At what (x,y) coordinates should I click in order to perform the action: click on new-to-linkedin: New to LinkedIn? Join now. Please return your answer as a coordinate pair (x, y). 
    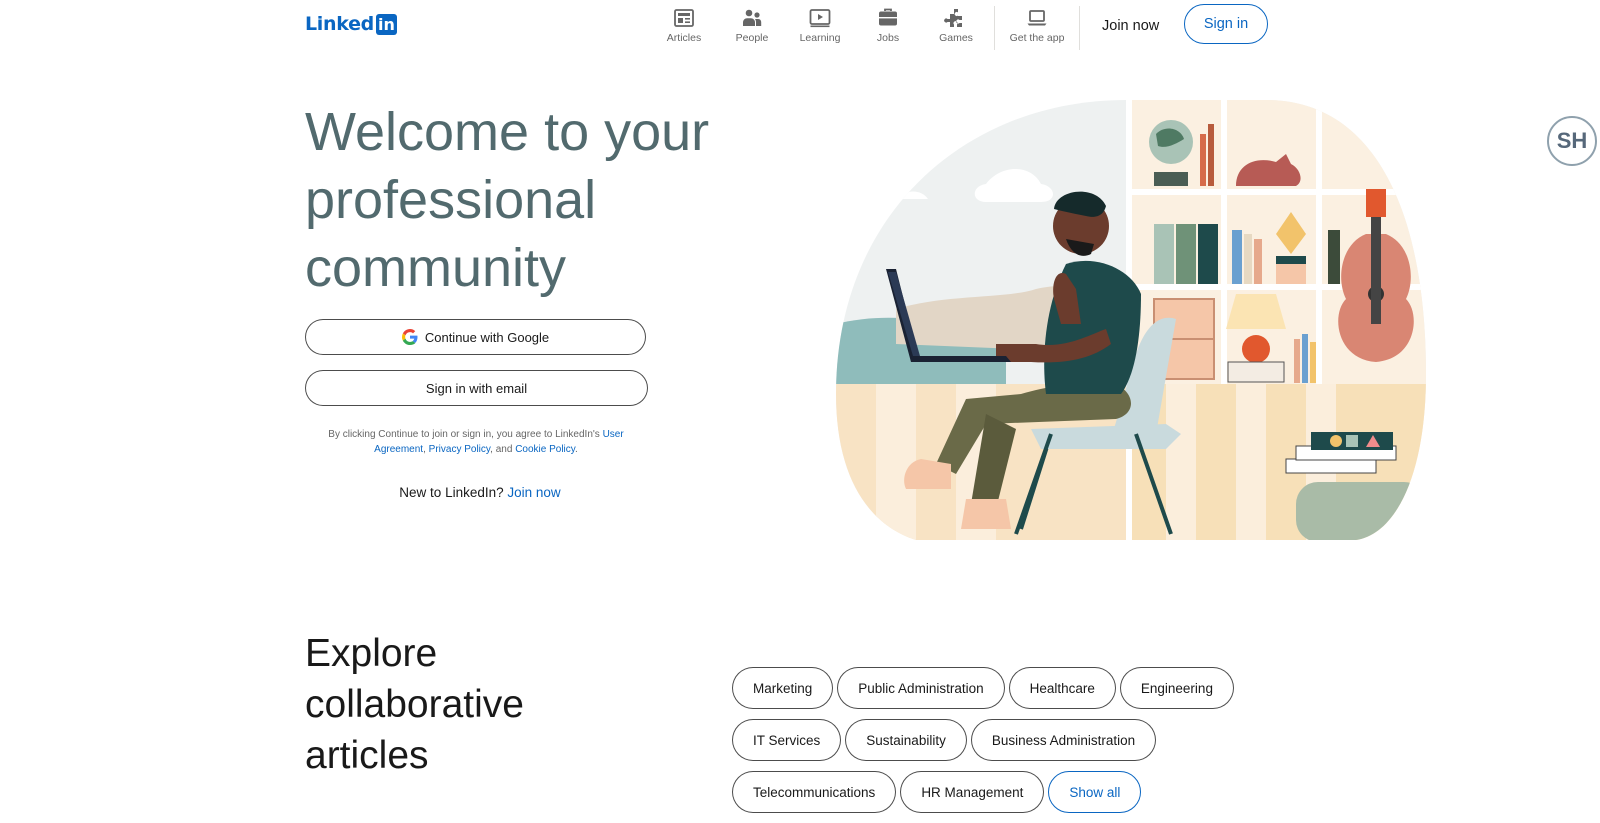
    Looking at the image, I should click on (480, 492).